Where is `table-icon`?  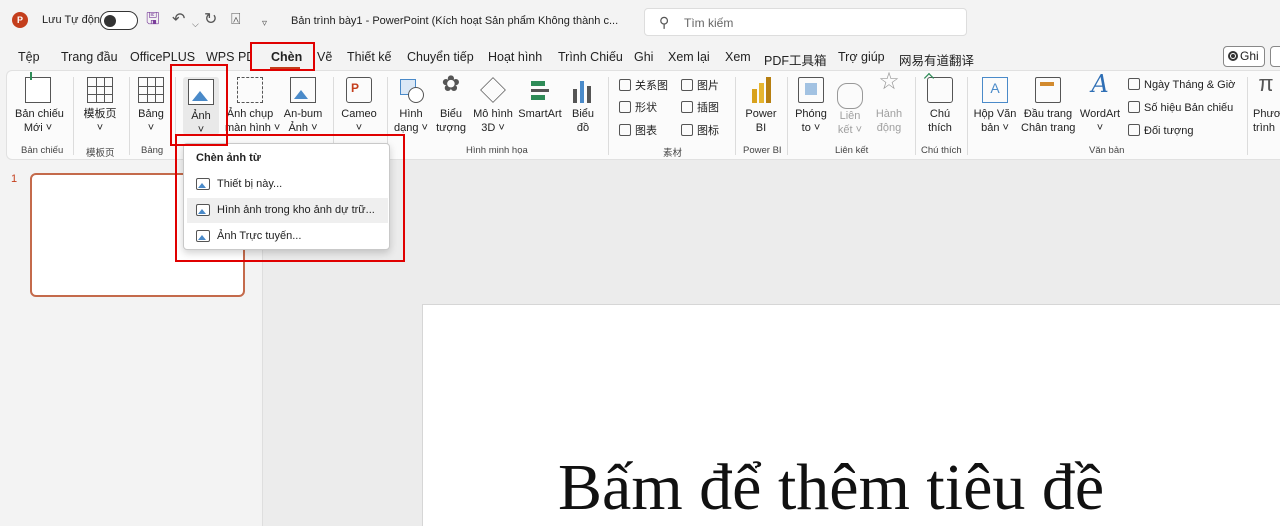
table-icon is located at coordinates (151, 90).